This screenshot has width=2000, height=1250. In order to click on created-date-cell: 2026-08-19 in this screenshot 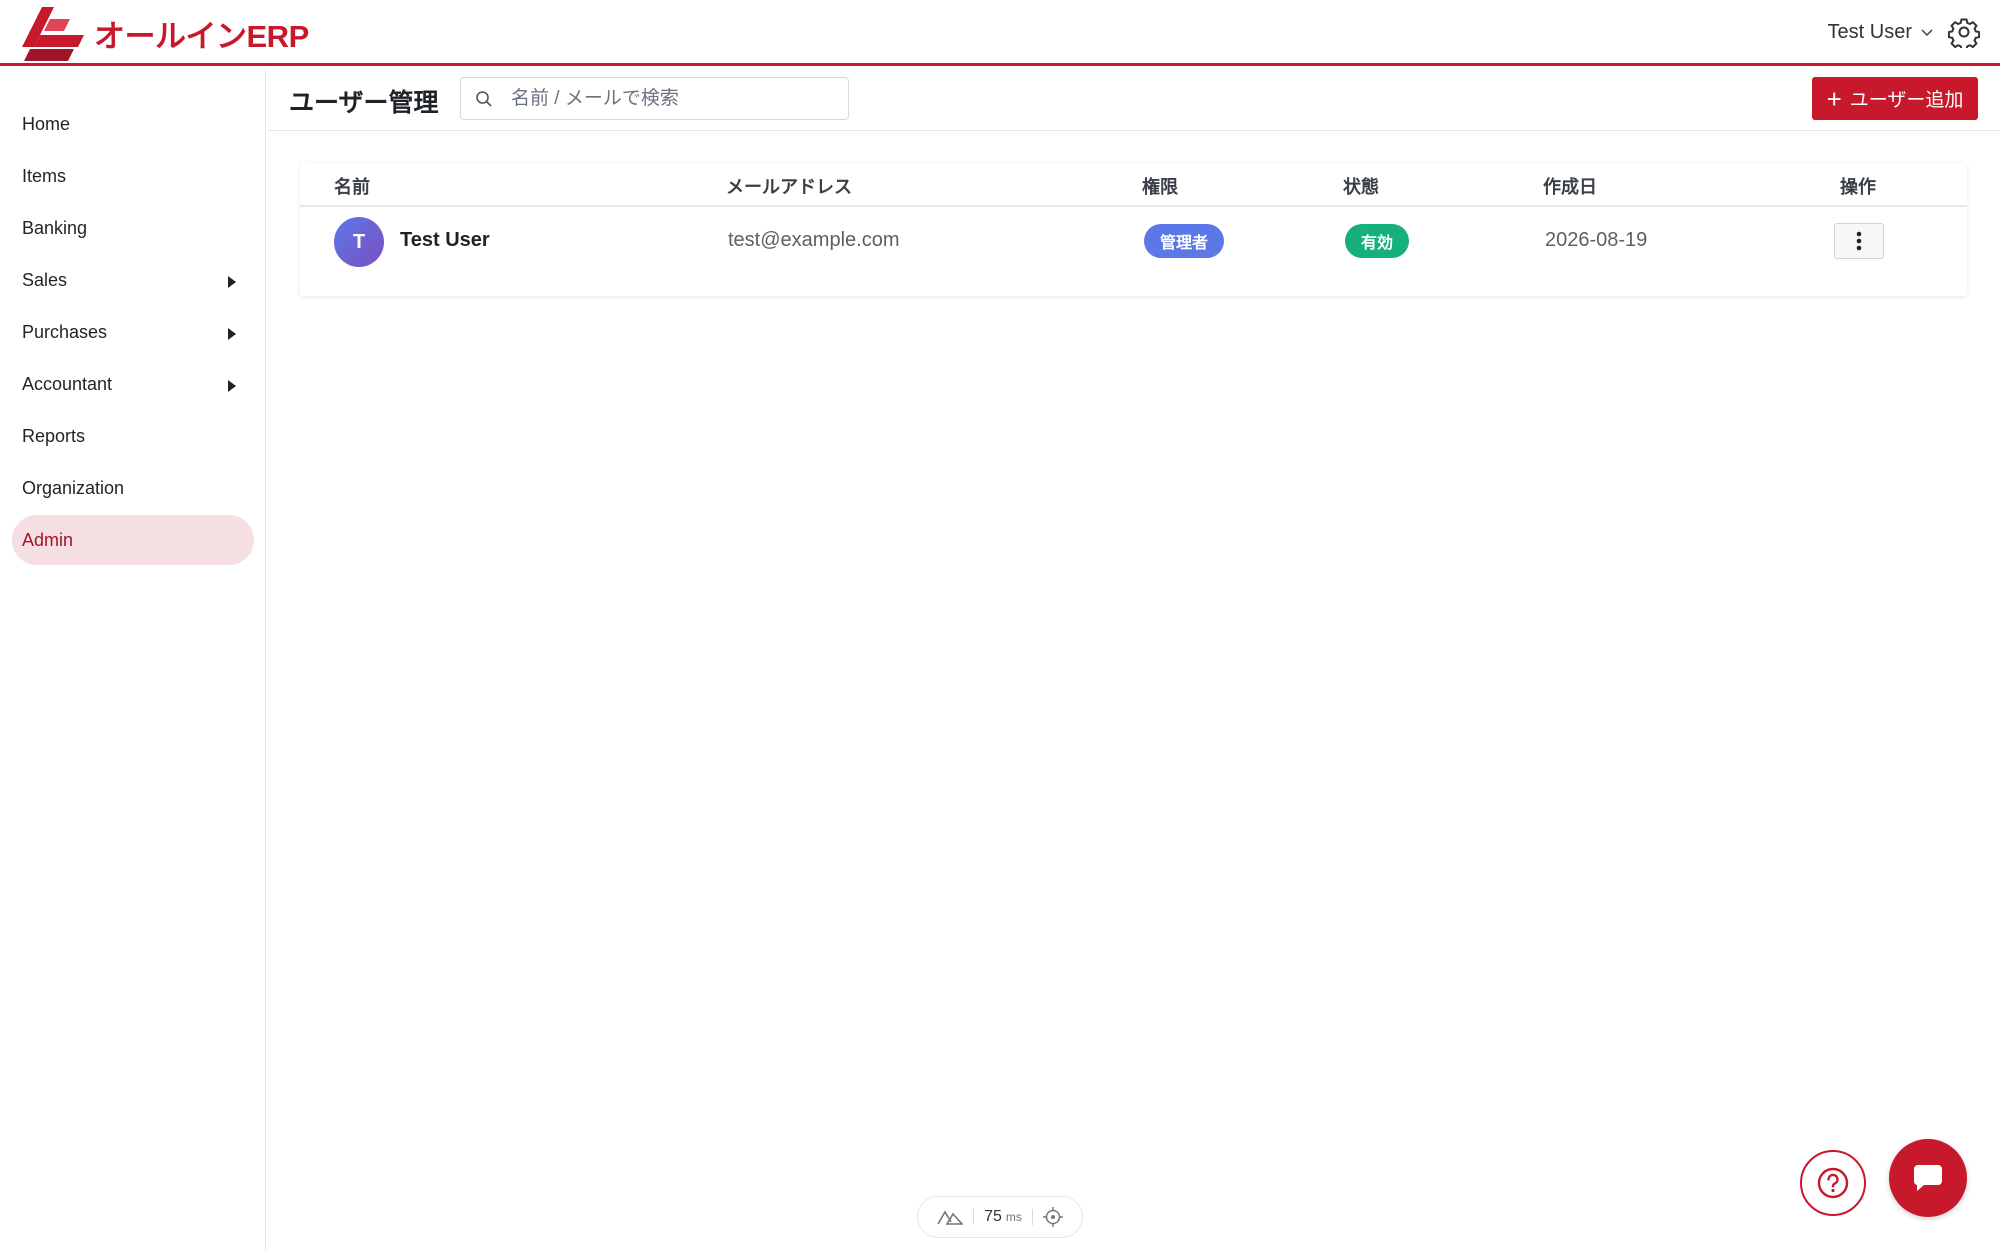, I will do `click(1596, 240)`.